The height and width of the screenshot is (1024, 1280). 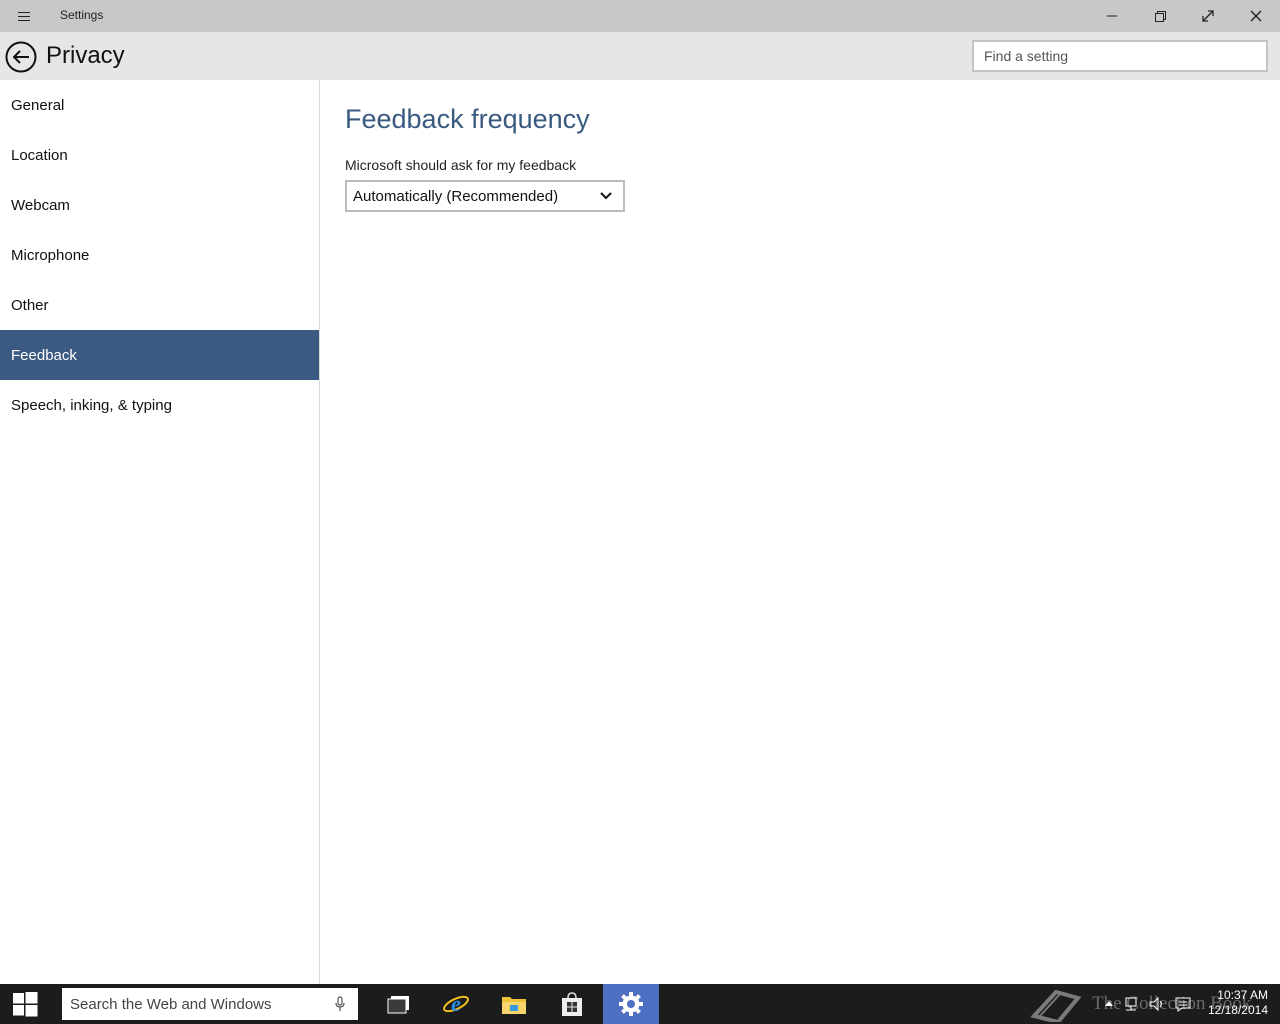 I want to click on internet-explorer-button: e, so click(x=456, y=1004).